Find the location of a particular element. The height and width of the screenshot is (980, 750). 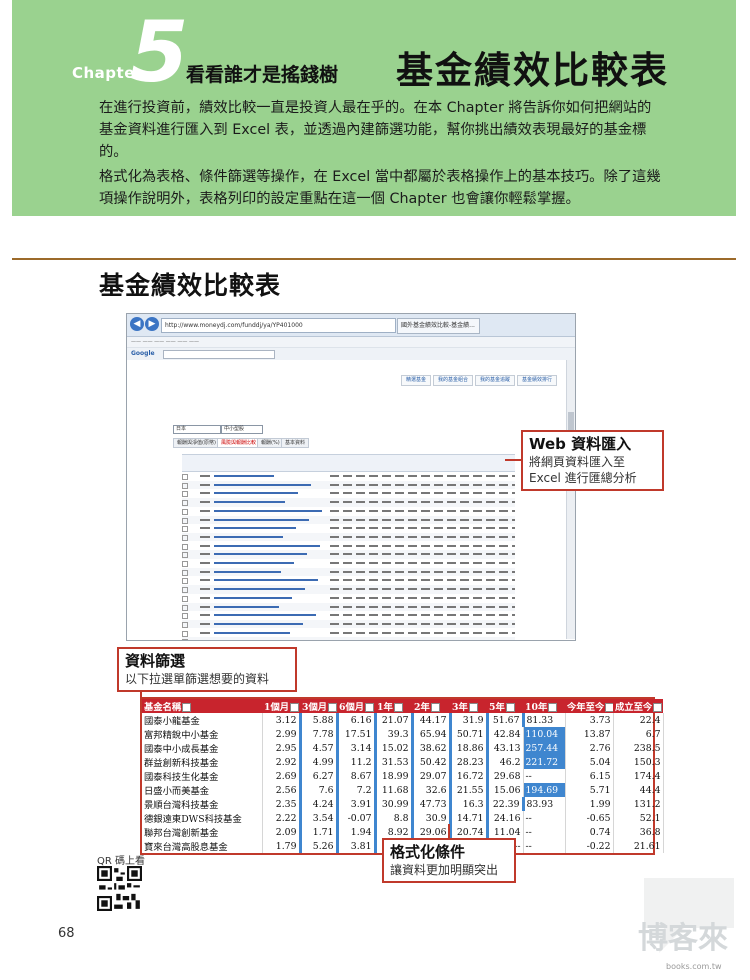

column-header: 5年 is located at coordinates (505, 706).